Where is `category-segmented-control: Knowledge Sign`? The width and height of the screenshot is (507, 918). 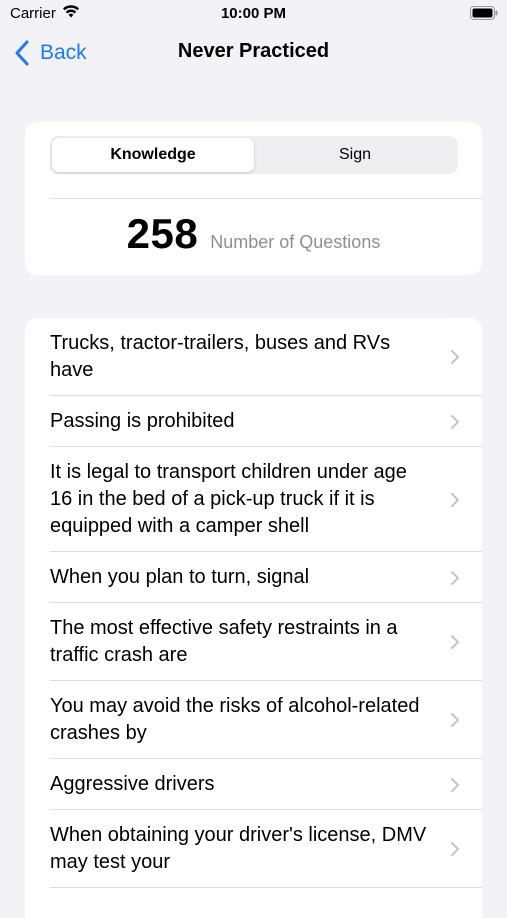
category-segmented-control: Knowledge Sign is located at coordinates (254, 155).